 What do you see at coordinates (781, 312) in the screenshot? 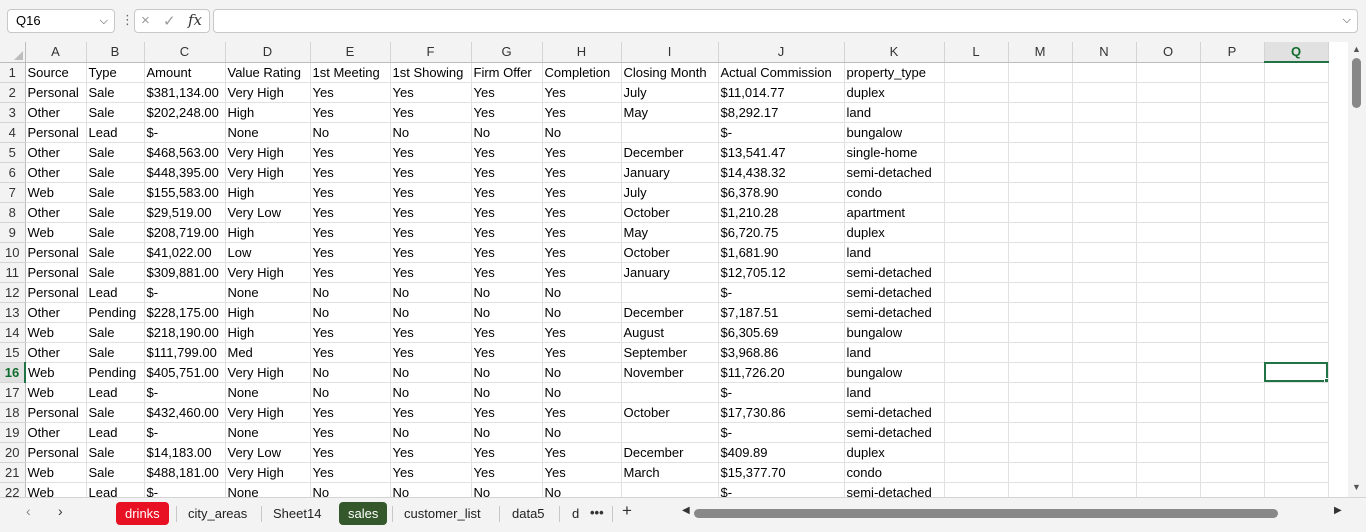
I see `cell-j13: $7,187.51` at bounding box center [781, 312].